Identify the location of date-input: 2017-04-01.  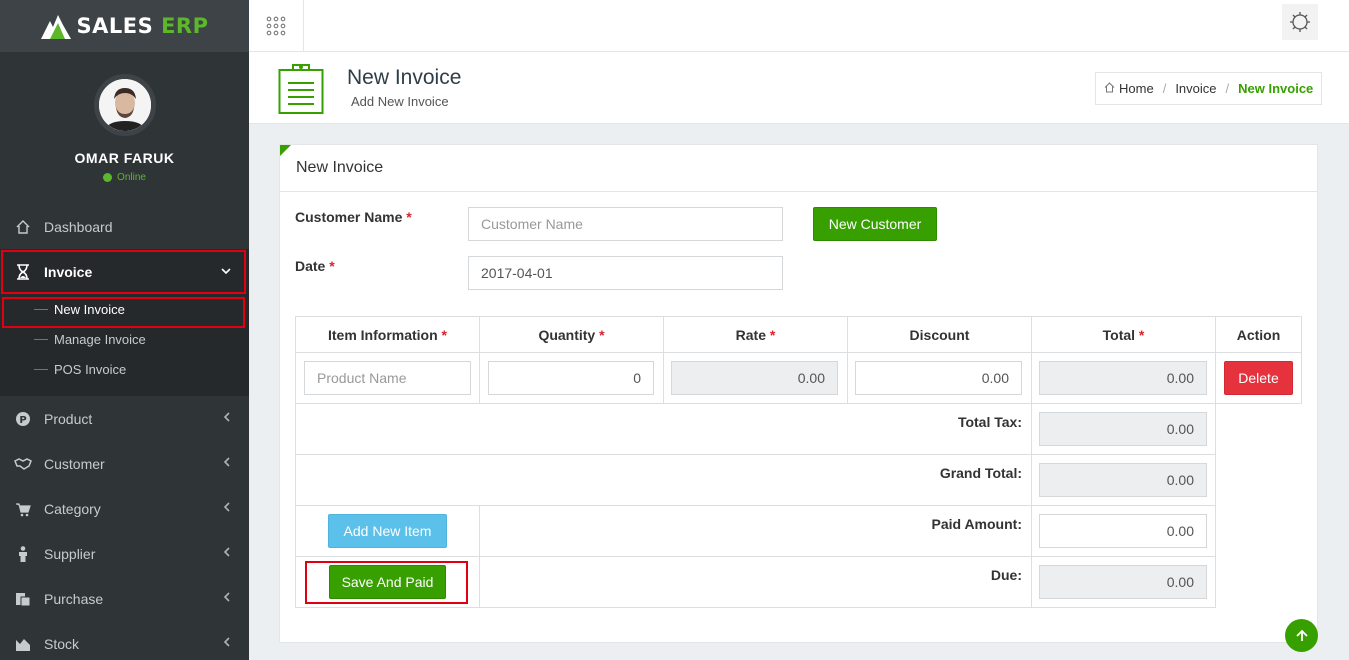
(625, 273).